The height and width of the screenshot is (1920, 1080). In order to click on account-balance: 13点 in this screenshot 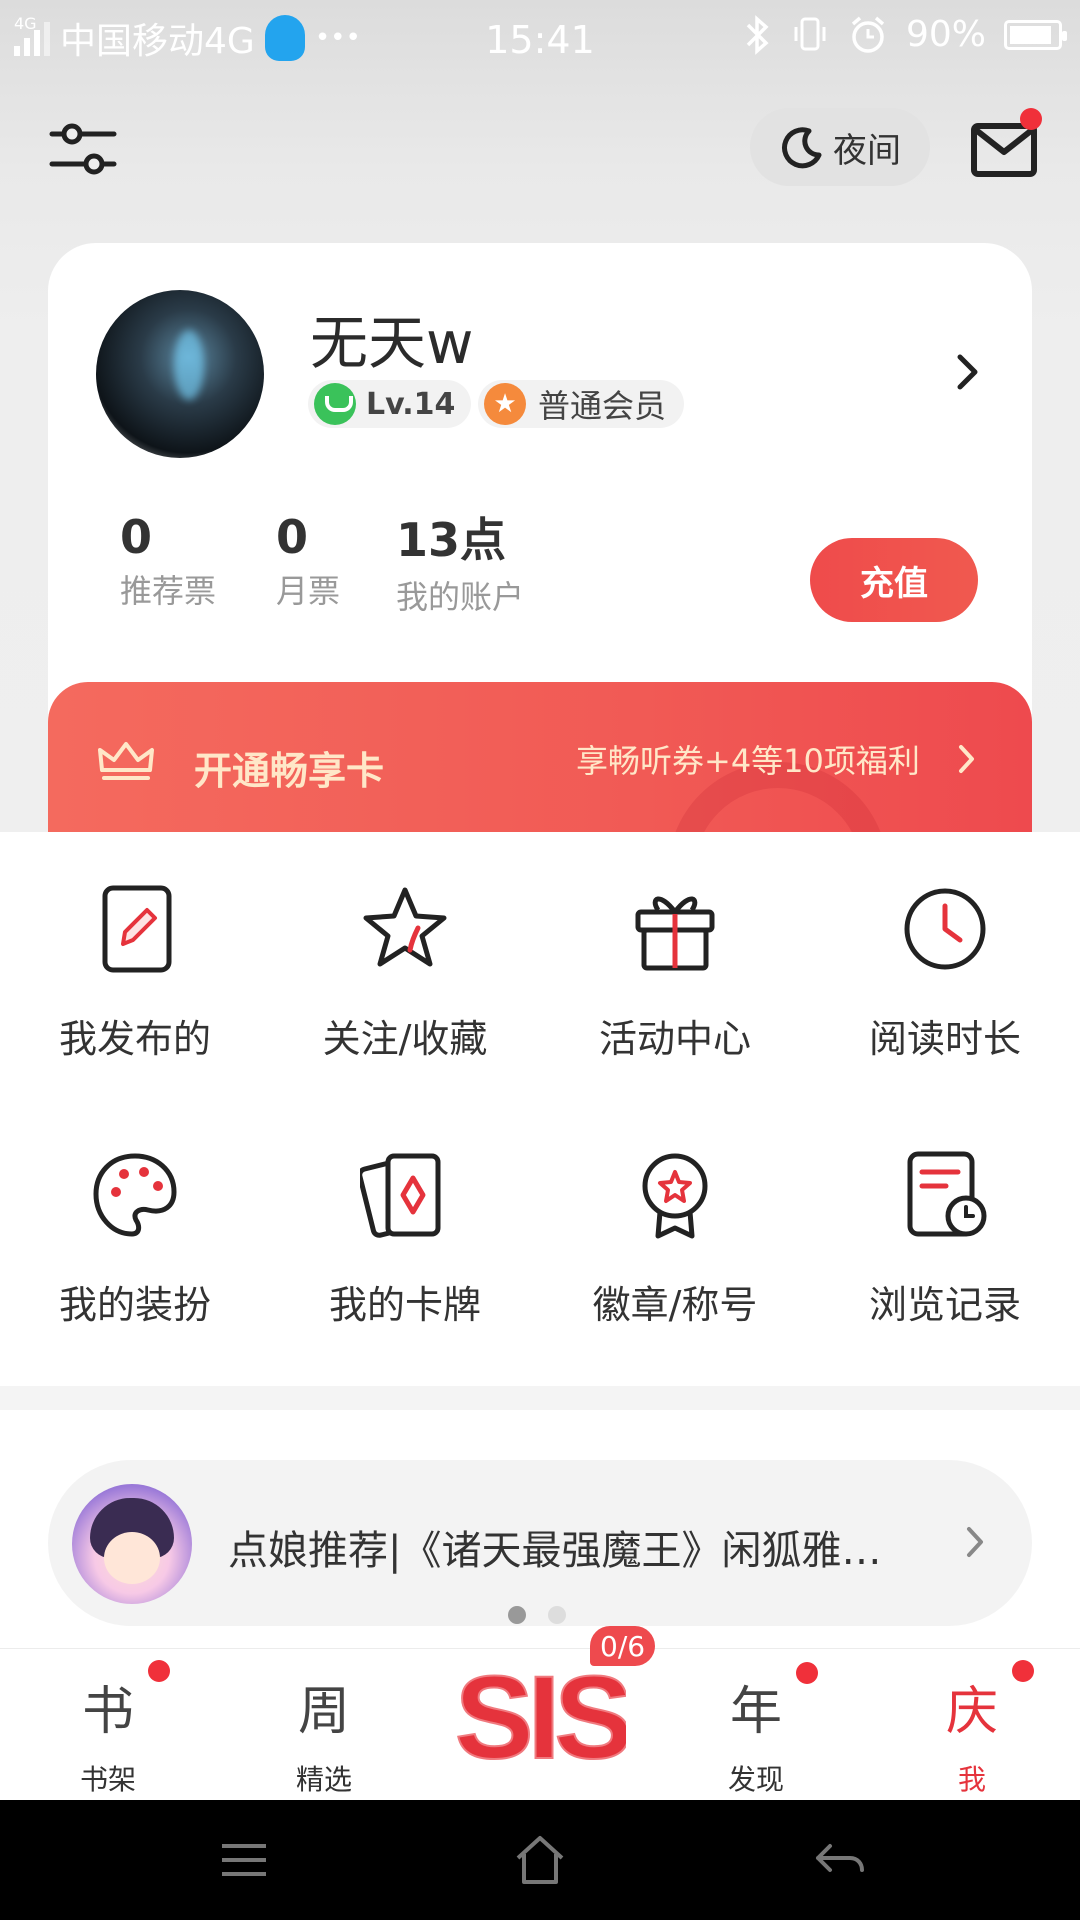, I will do `click(451, 540)`.